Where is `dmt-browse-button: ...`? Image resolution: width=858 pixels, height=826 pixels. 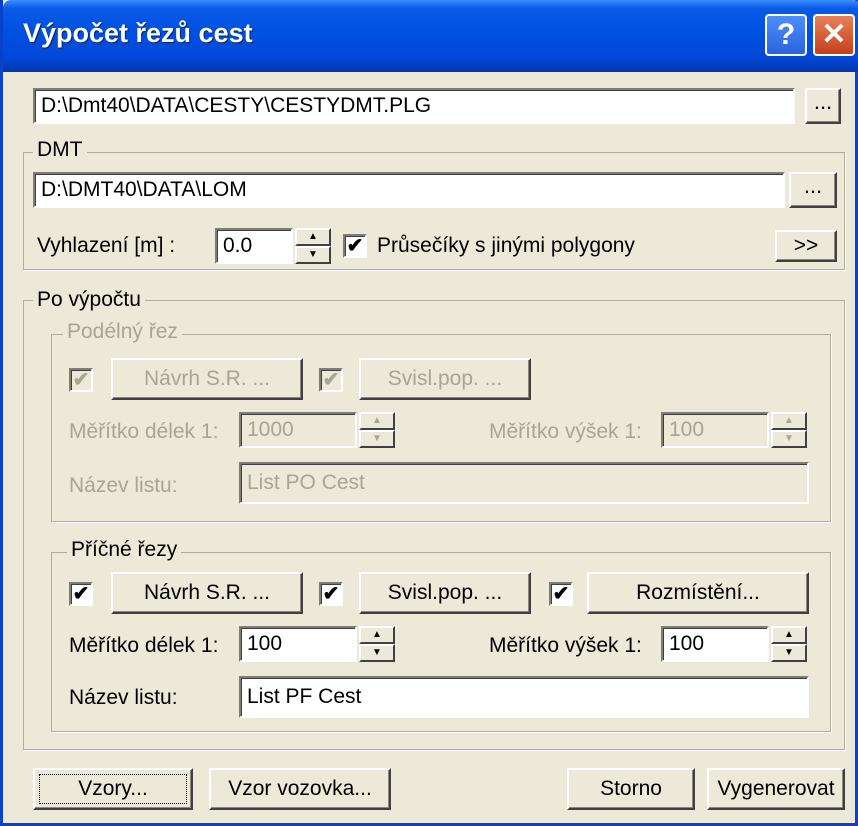 dmt-browse-button: ... is located at coordinates (813, 190).